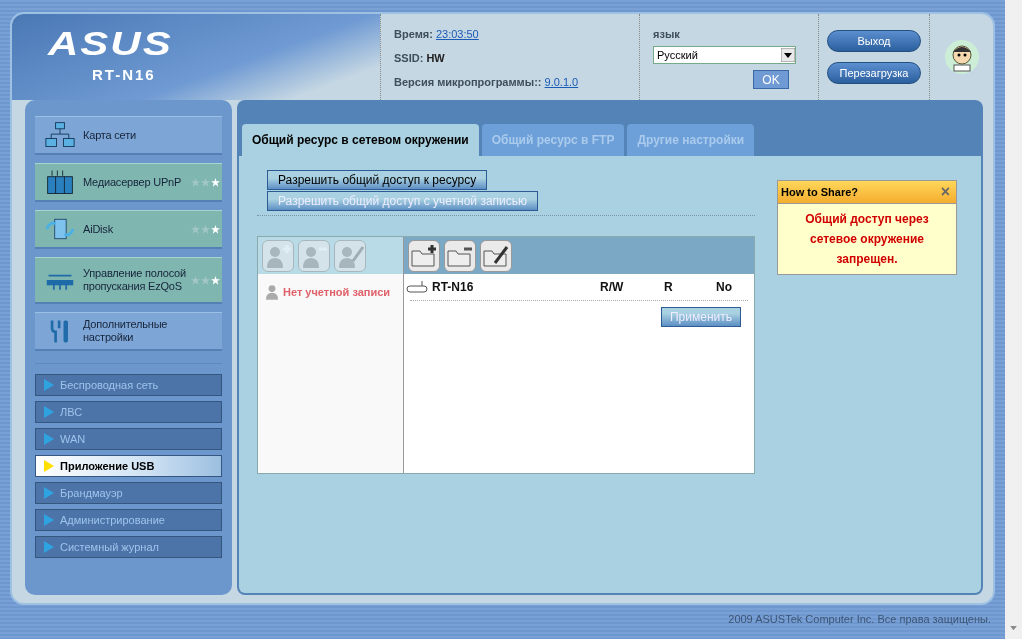 The width and height of the screenshot is (1022, 639). I want to click on share-name: RT-N16, so click(453, 287).